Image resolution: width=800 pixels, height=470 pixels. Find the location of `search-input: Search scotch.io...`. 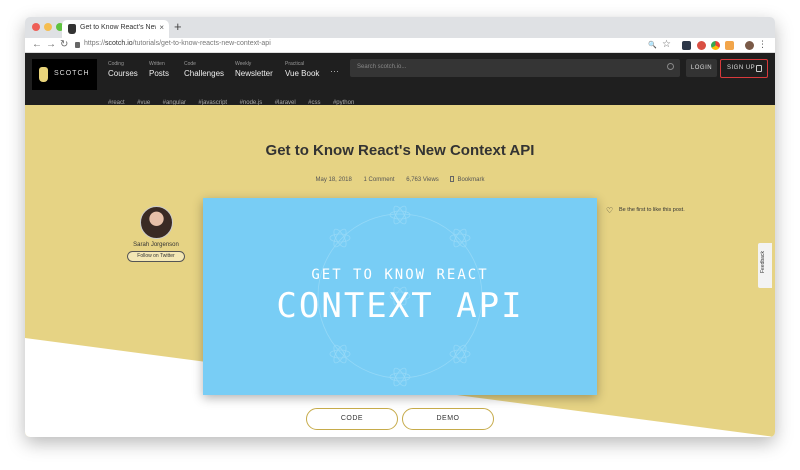

search-input: Search scotch.io... is located at coordinates (515, 68).